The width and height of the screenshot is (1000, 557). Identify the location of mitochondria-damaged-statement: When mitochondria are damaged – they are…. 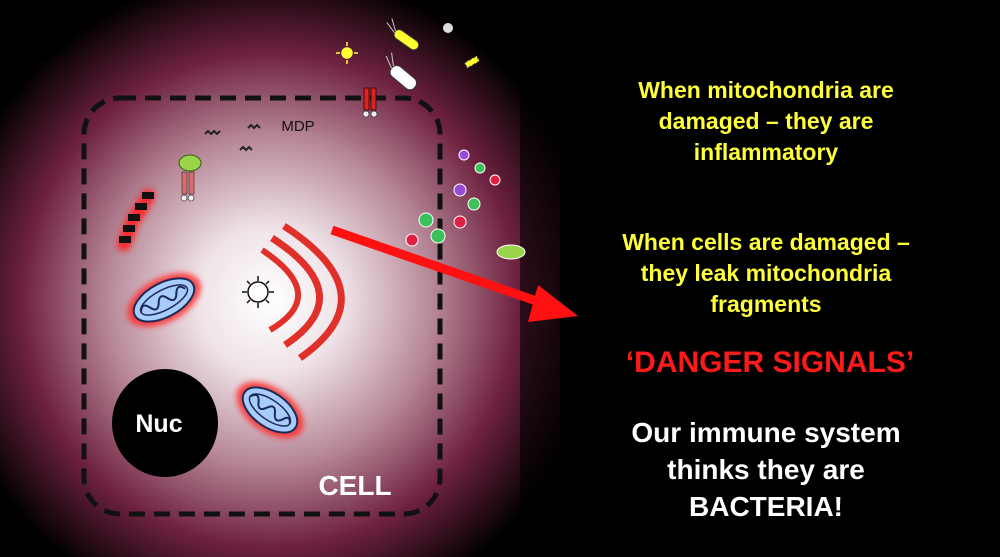
(766, 121).